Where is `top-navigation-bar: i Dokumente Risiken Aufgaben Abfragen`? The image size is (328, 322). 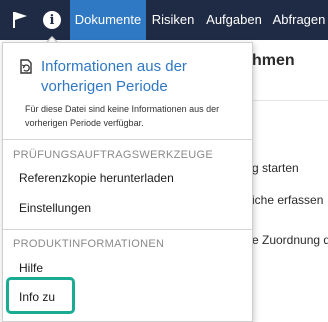
top-navigation-bar: i Dokumente Risiken Aufgaben Abfragen is located at coordinates (164, 20).